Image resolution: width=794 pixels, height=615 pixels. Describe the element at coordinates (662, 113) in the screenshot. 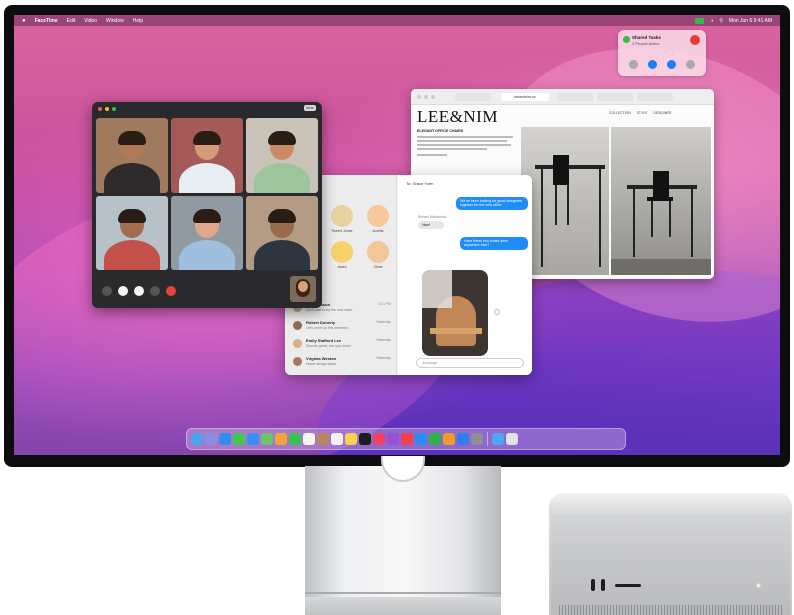

I see `nav-designer: DESIGNER` at that location.